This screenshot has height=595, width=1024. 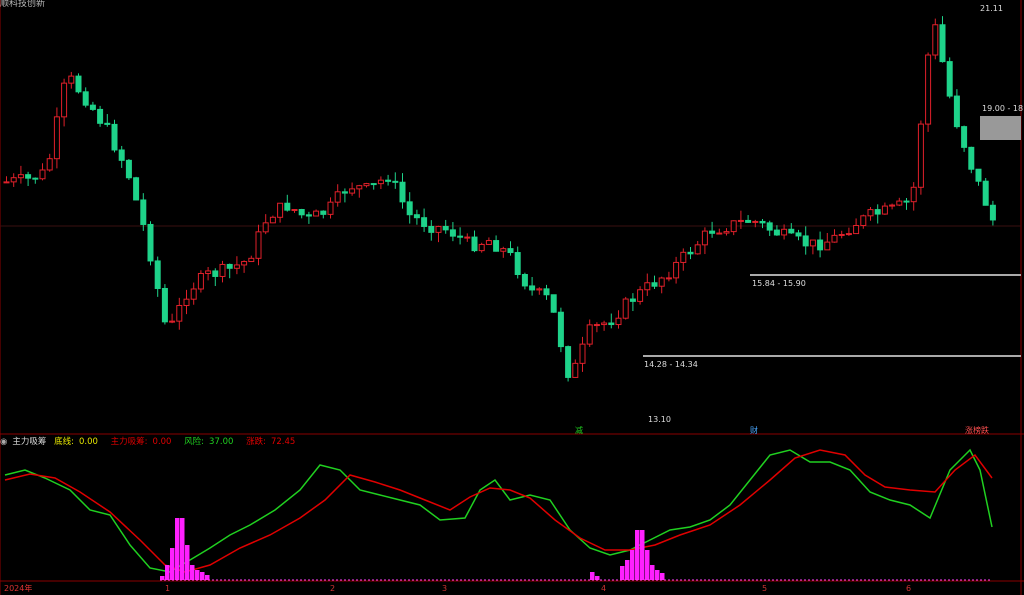 I want to click on indicator-settings-icon: ◉, so click(x=3, y=442).